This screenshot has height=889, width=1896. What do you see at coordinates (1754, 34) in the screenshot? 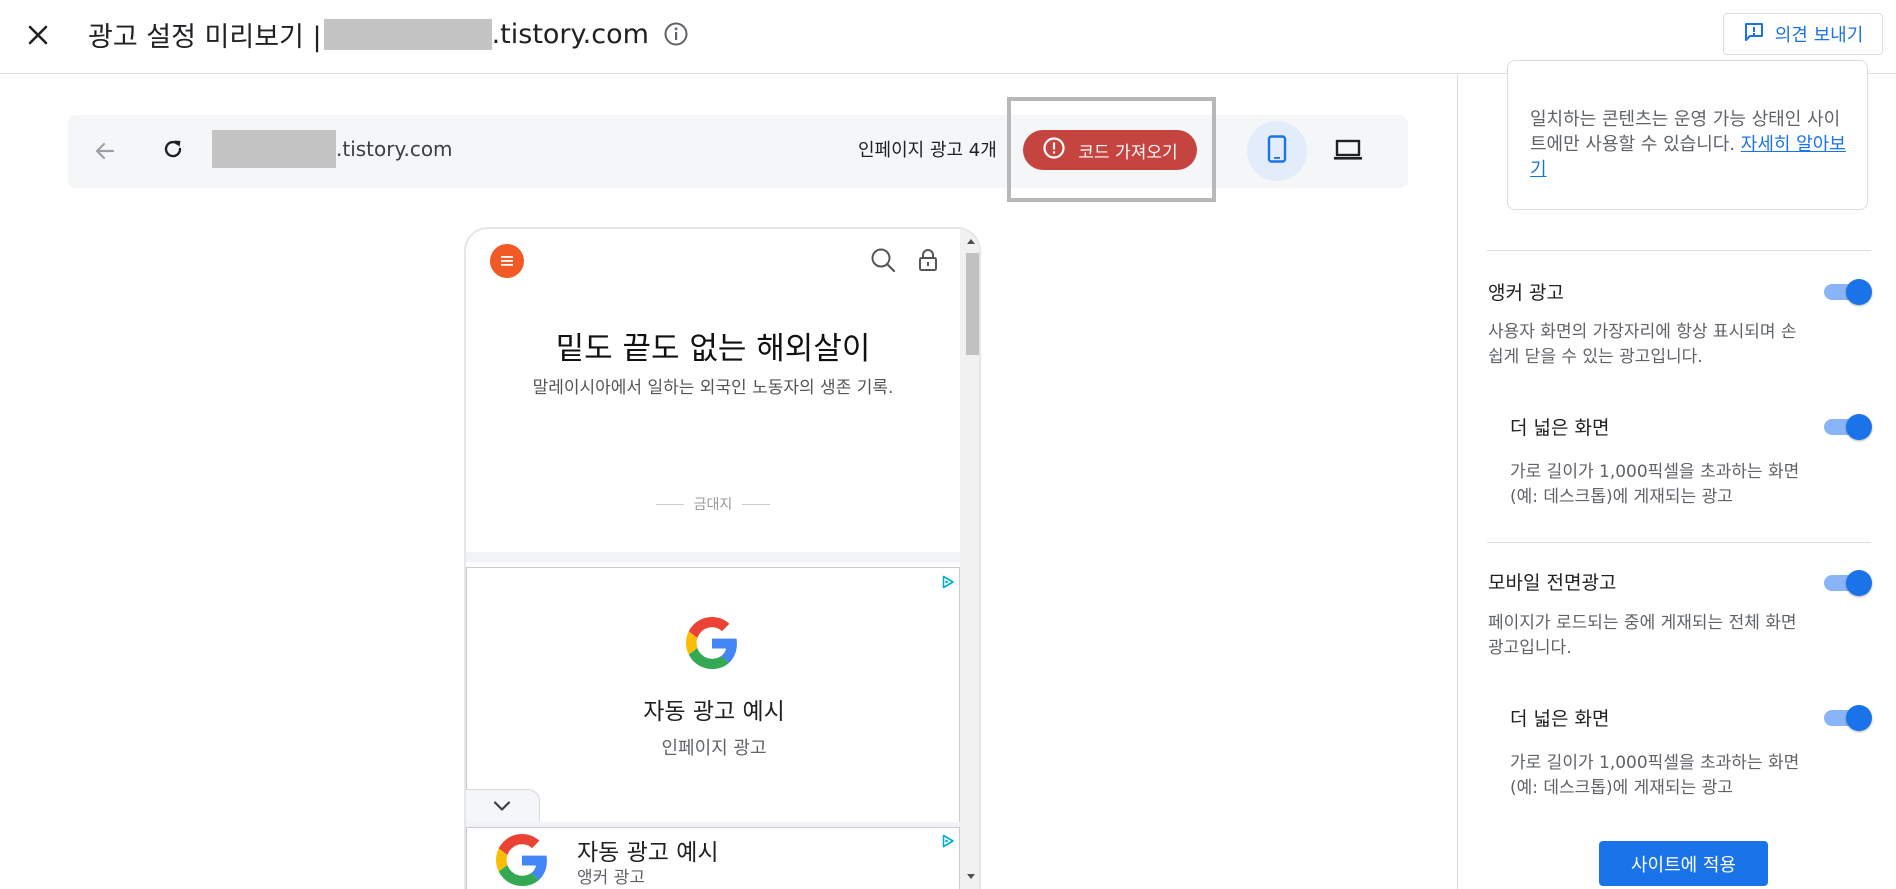
I see `feedback-icon` at bounding box center [1754, 34].